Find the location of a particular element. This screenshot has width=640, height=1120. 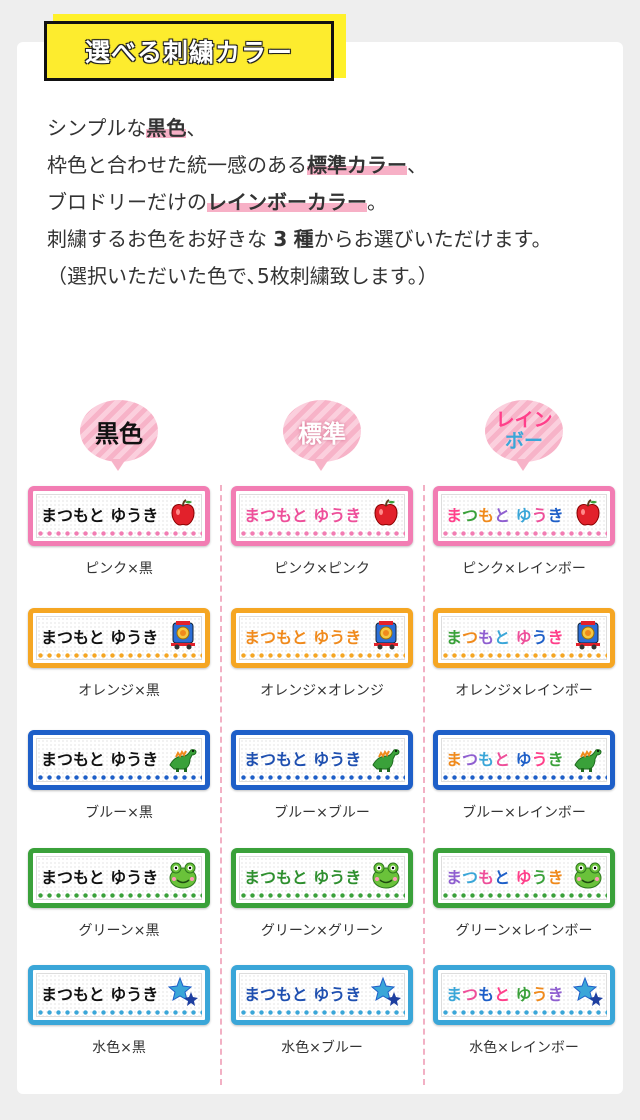

name-tag-sample: まつもと ゆうき水色×レインボー is located at coordinates (524, 1025).